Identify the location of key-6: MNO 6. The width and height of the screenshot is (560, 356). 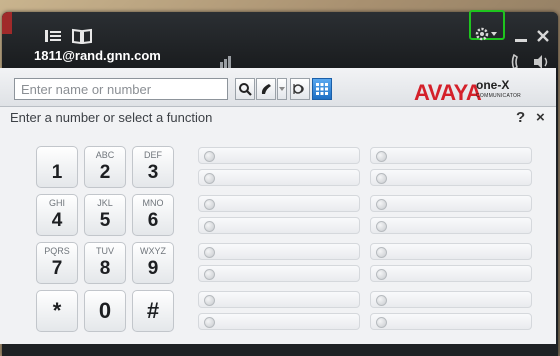
(153, 215).